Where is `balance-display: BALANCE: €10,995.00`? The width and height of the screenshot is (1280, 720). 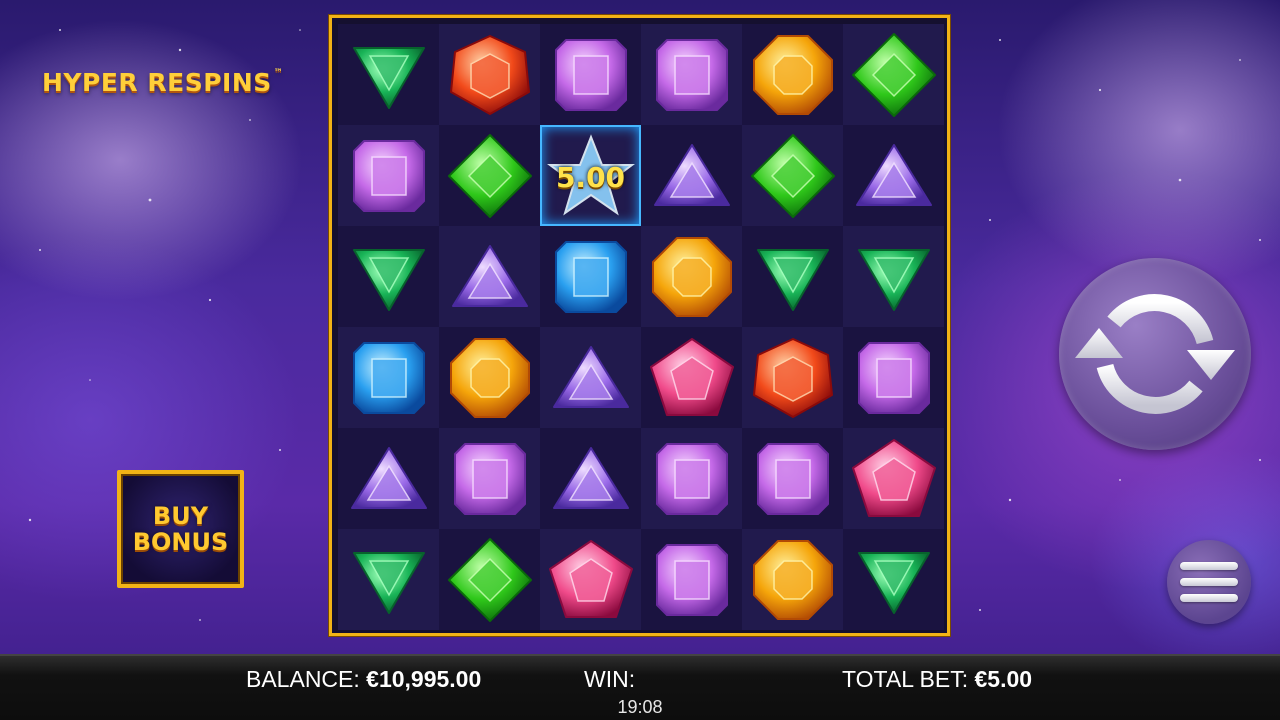
balance-display: BALANCE: €10,995.00 is located at coordinates (363, 679).